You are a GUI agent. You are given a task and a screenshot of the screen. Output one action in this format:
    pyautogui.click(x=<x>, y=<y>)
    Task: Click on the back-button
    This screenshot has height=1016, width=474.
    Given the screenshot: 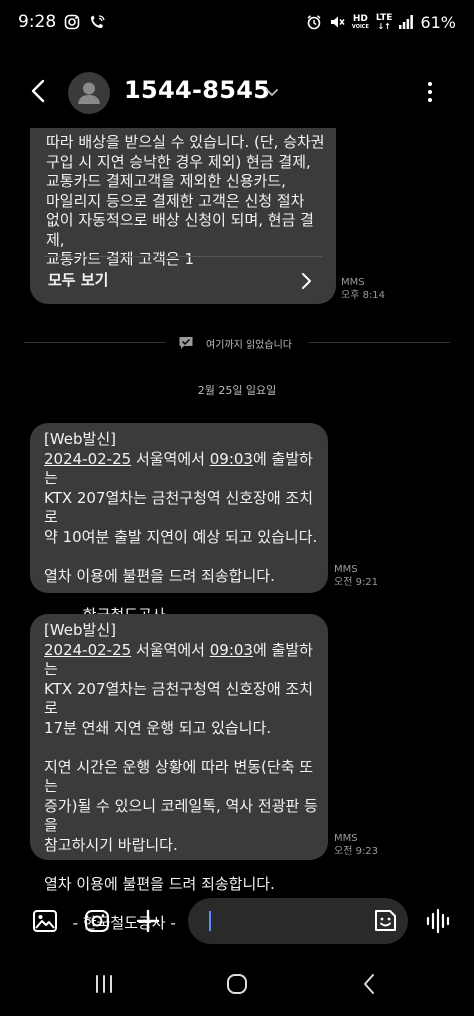 What is the action you would take?
    pyautogui.click(x=39, y=91)
    